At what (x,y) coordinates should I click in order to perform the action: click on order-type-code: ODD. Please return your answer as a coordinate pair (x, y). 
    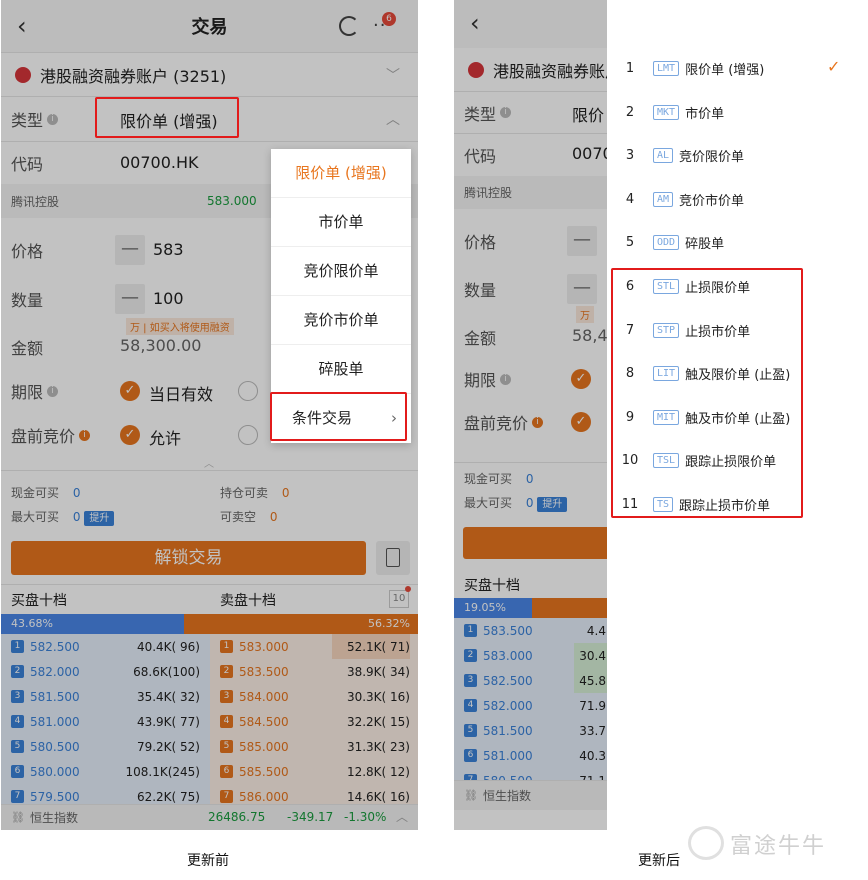
    Looking at the image, I should click on (666, 243).